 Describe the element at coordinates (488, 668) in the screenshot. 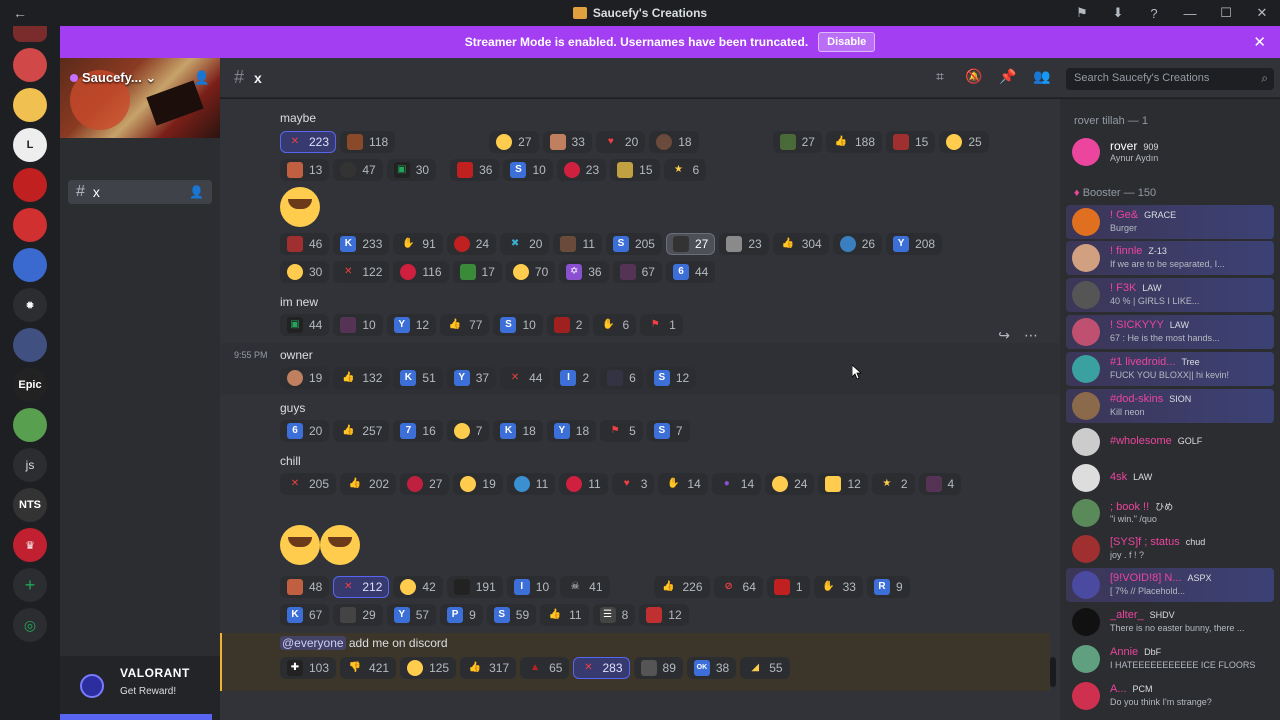

I see `reaction: 👍 317` at that location.